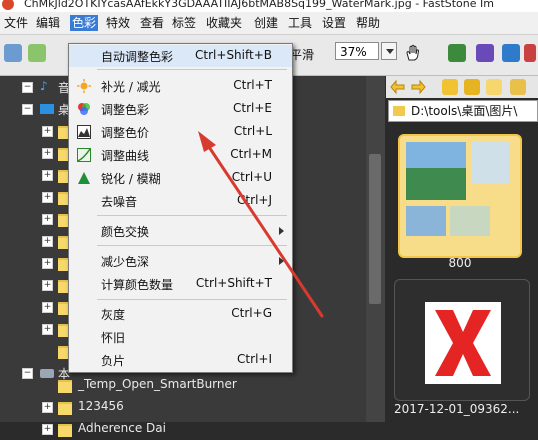 The image size is (538, 440). I want to click on sharpen-icon, so click(84, 178).